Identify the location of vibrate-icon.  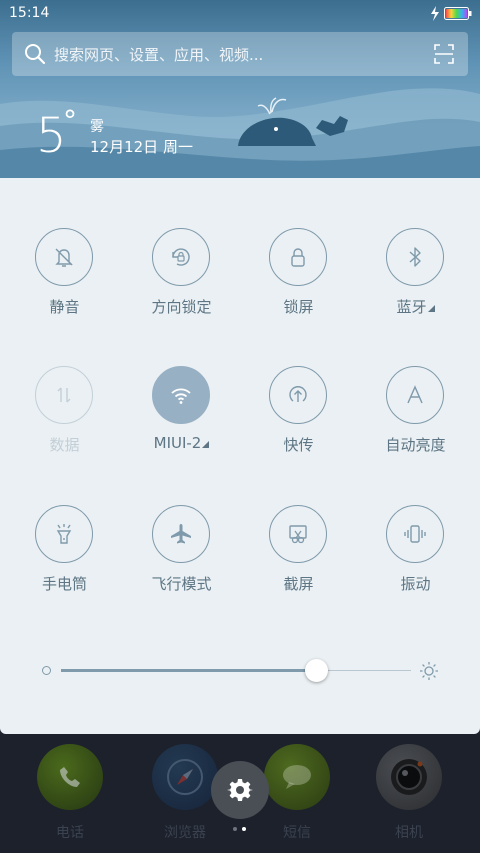
(415, 534).